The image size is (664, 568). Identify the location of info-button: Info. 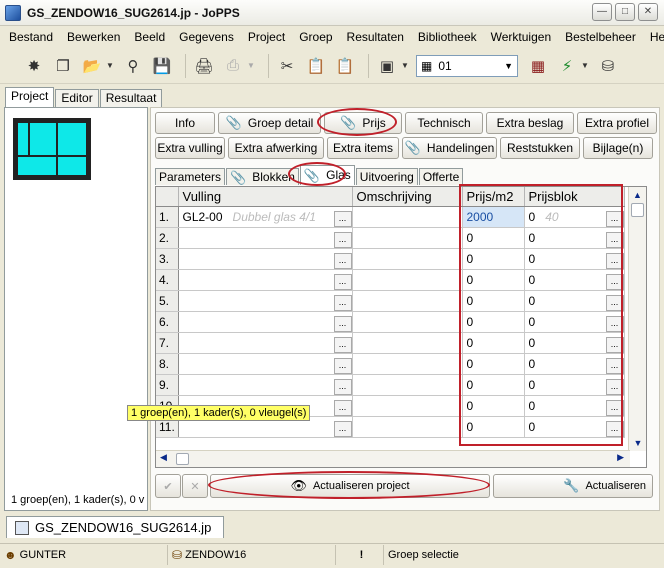
(185, 123).